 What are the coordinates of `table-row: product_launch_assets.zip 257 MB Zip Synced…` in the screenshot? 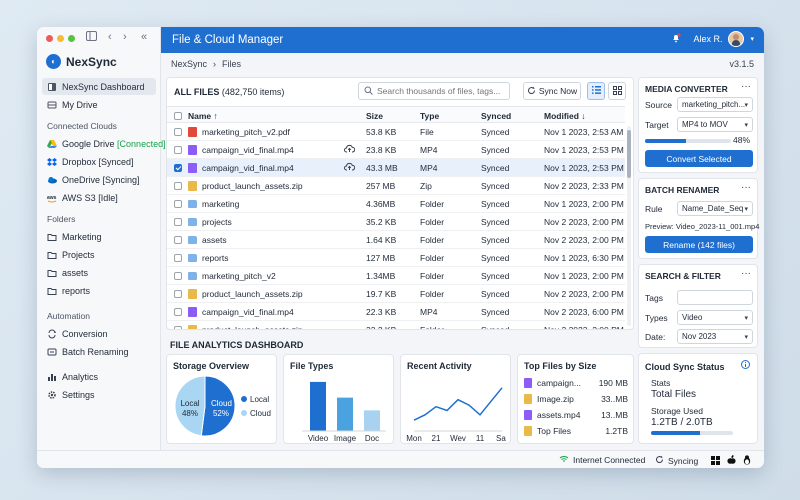 It's located at (396, 186).